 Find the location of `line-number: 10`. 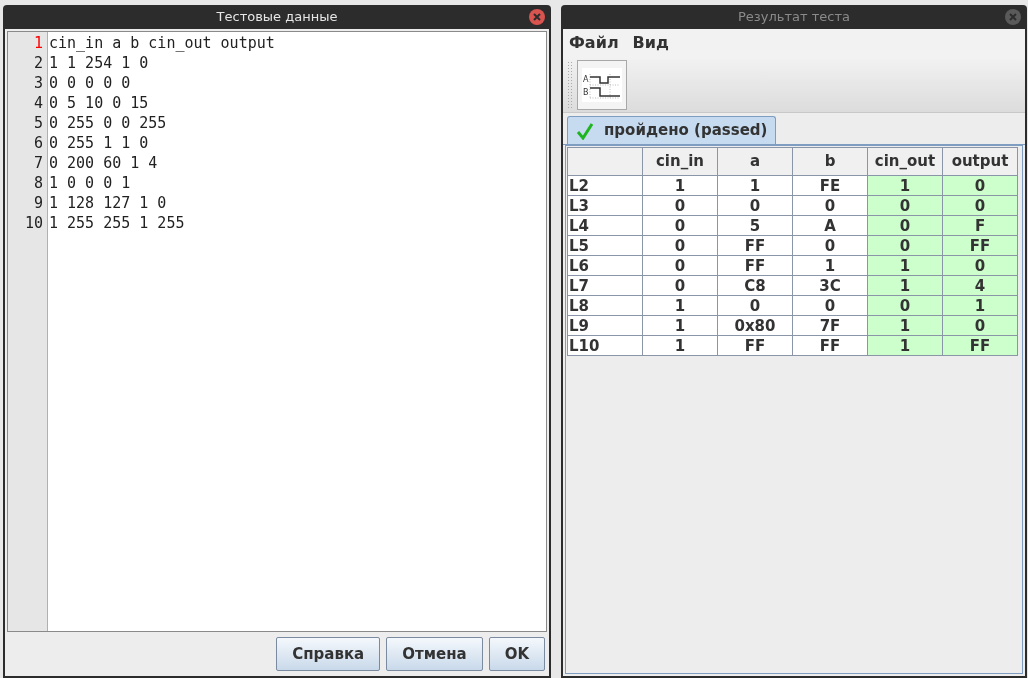

line-number: 10 is located at coordinates (33, 223).